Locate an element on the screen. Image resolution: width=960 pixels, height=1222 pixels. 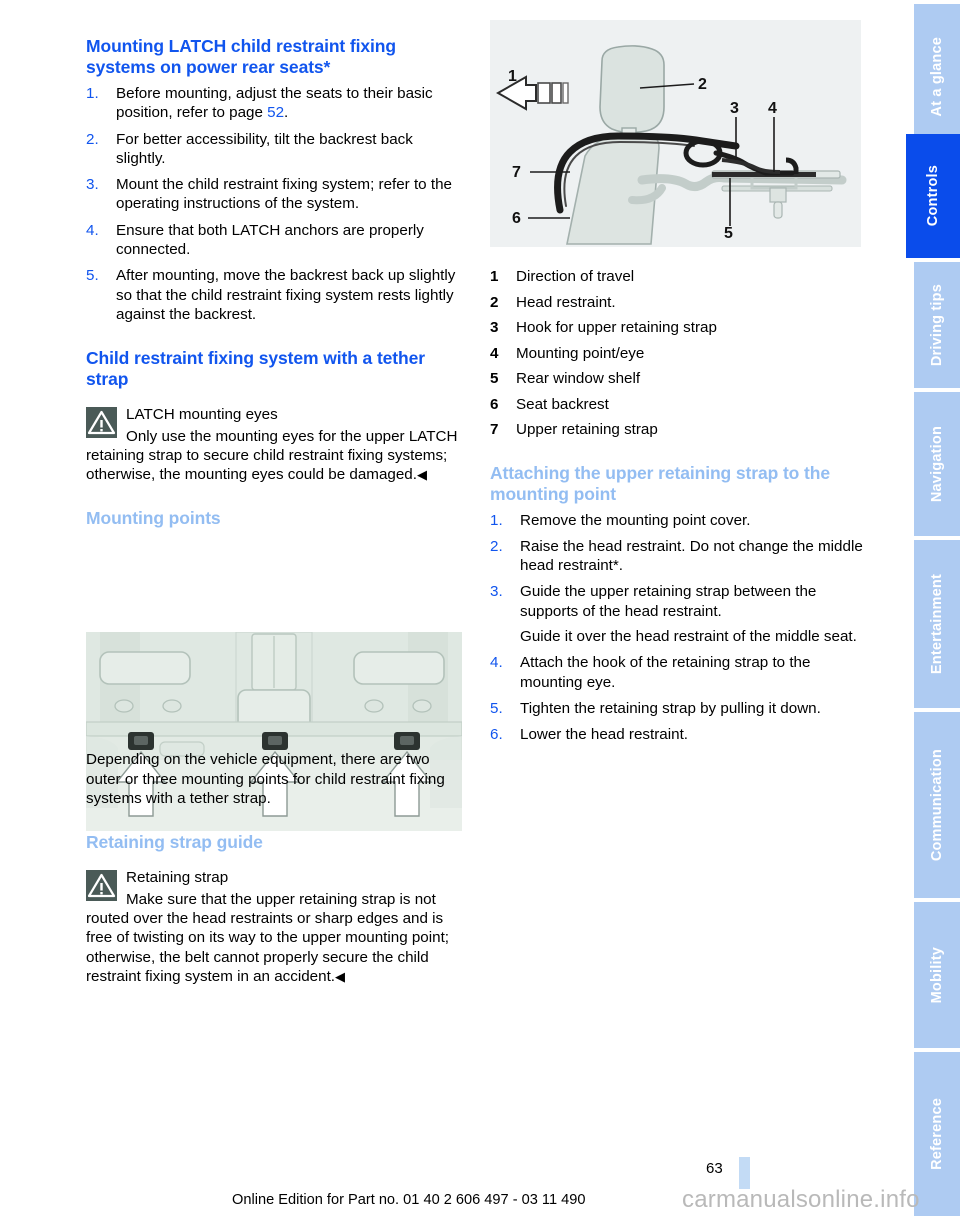
legend-text: Upper retaining strap is located at coordinates (587, 429).